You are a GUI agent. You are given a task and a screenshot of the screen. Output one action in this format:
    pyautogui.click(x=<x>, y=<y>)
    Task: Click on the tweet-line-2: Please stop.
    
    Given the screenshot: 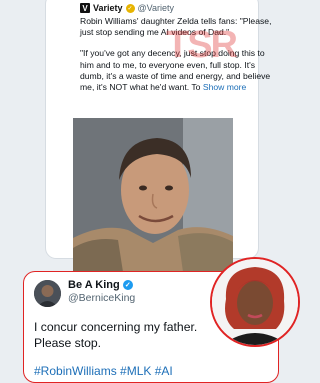 What is the action you would take?
    pyautogui.click(x=68, y=342)
    